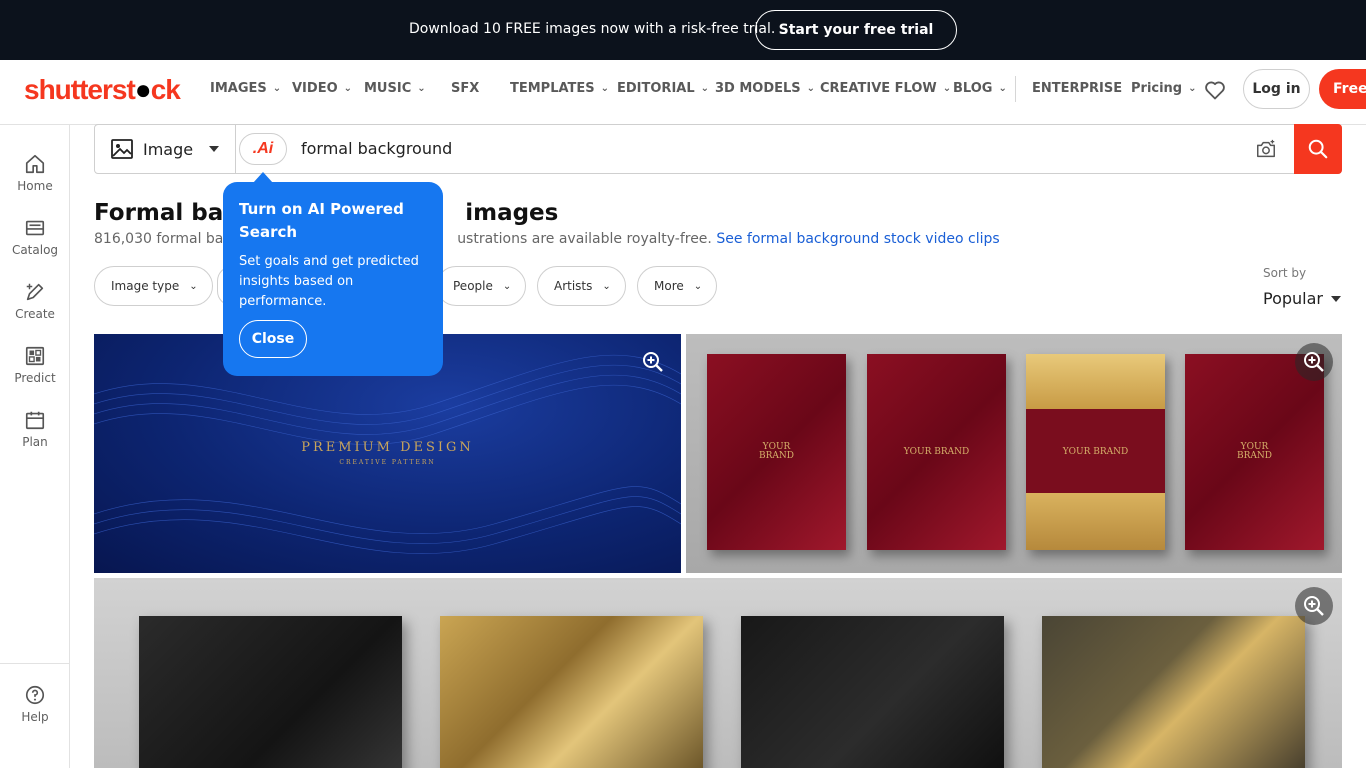  What do you see at coordinates (153, 286) in the screenshot?
I see `filter-image-type: Image type ⌄` at bounding box center [153, 286].